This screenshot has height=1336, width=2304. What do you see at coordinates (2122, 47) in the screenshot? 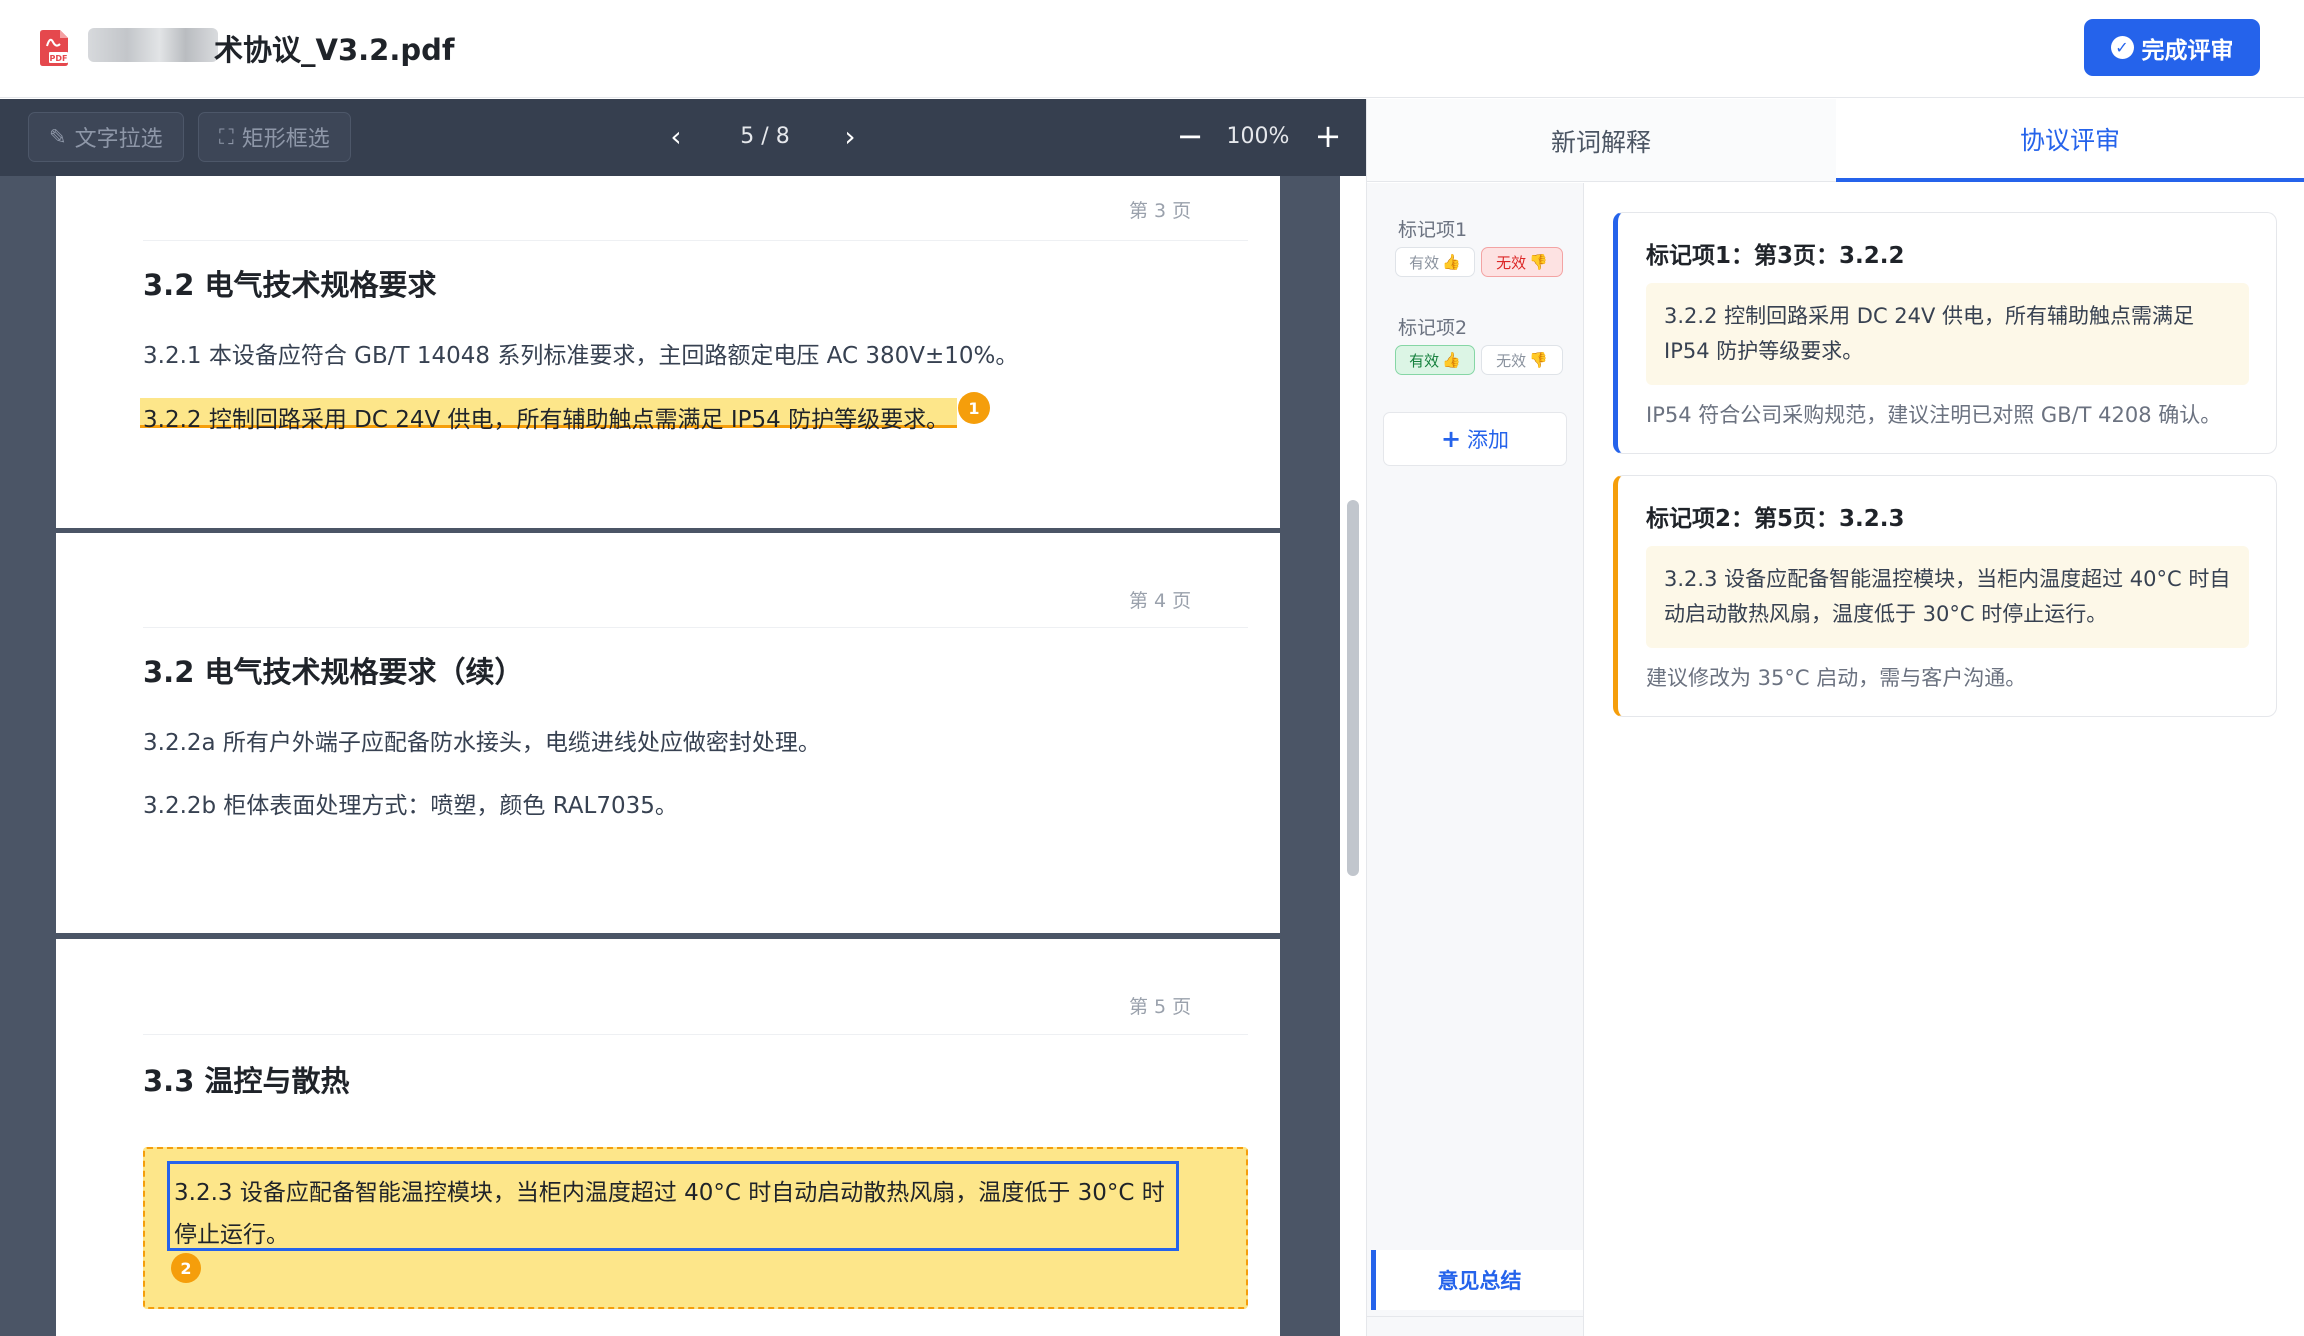
I see `check-circle-icon: ✓` at bounding box center [2122, 47].